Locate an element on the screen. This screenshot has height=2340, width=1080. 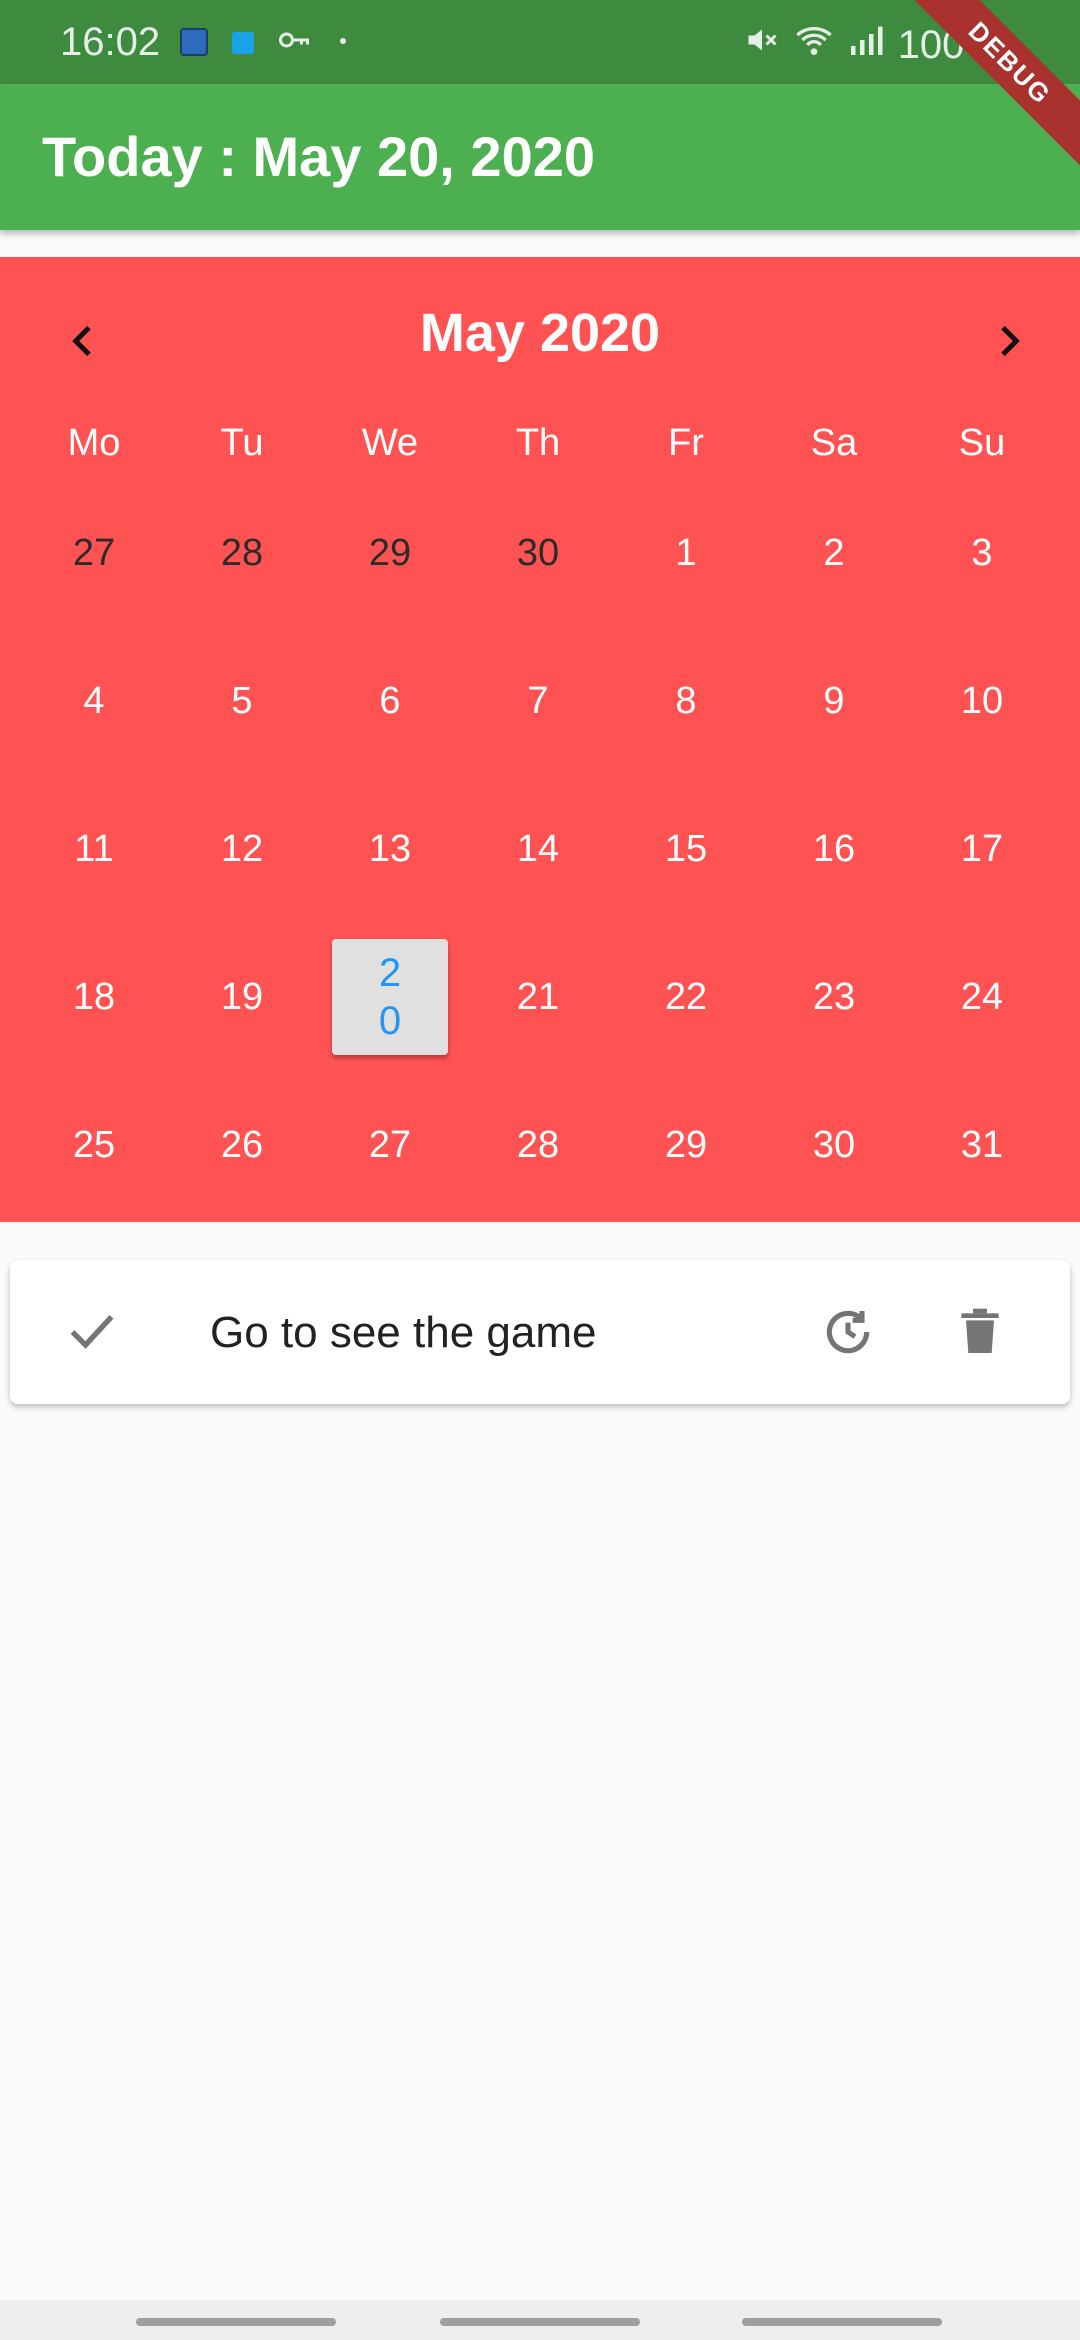
calendar-day: 7 is located at coordinates (538, 701).